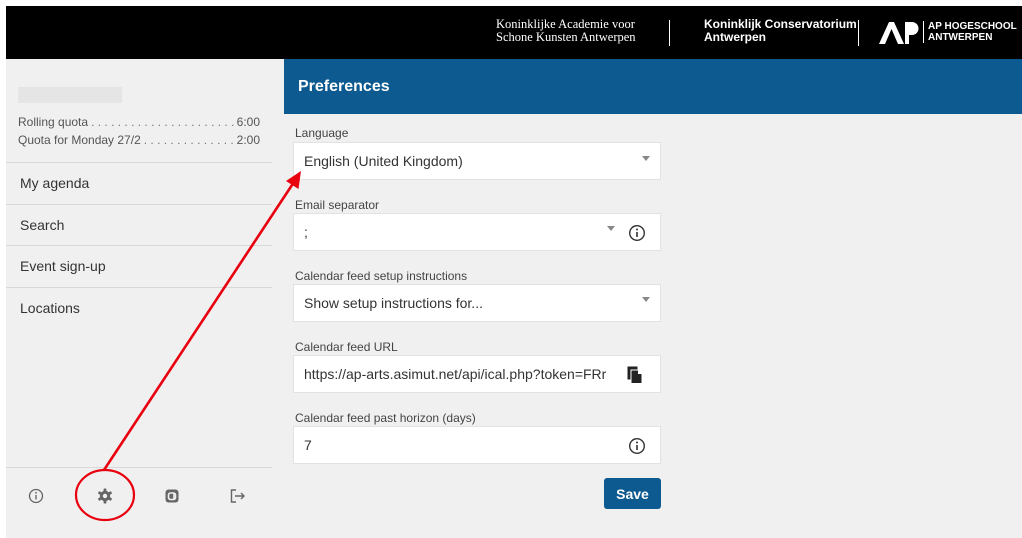  What do you see at coordinates (105, 496) in the screenshot?
I see `gear-icon` at bounding box center [105, 496].